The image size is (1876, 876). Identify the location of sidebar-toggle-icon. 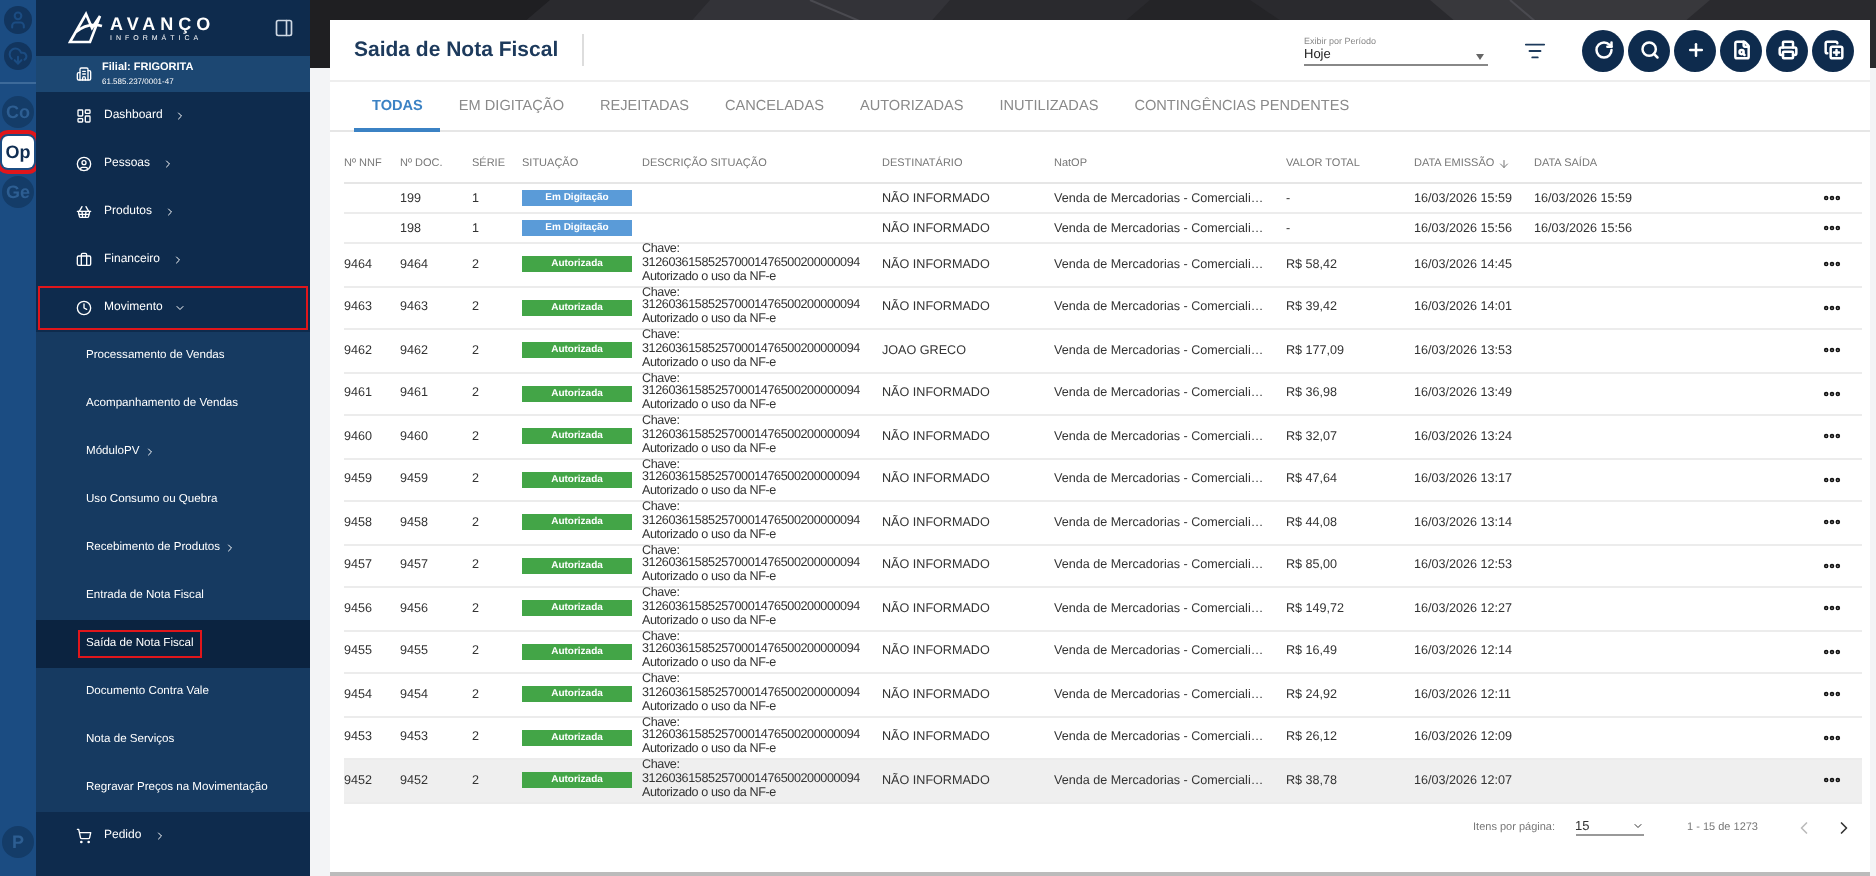
(284, 28).